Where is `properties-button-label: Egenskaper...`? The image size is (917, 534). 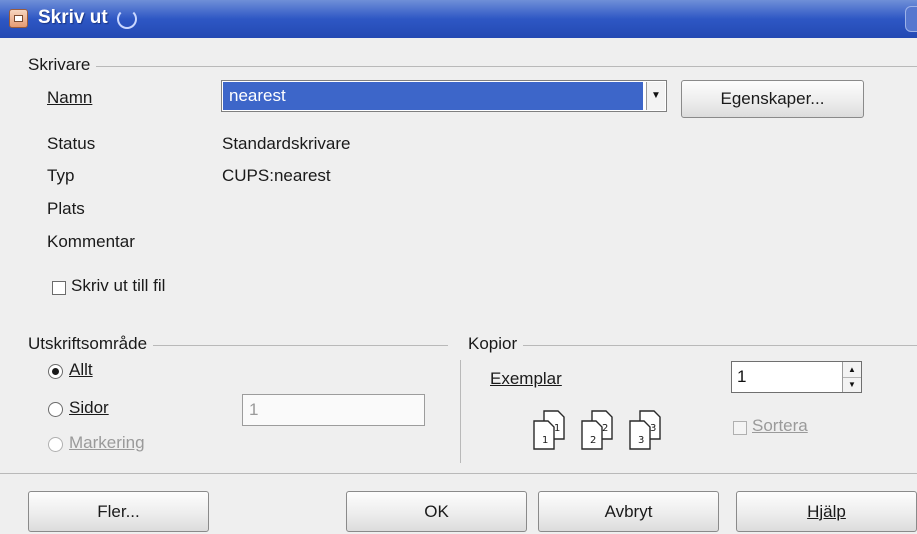
properties-button-label: Egenskaper... is located at coordinates (772, 98).